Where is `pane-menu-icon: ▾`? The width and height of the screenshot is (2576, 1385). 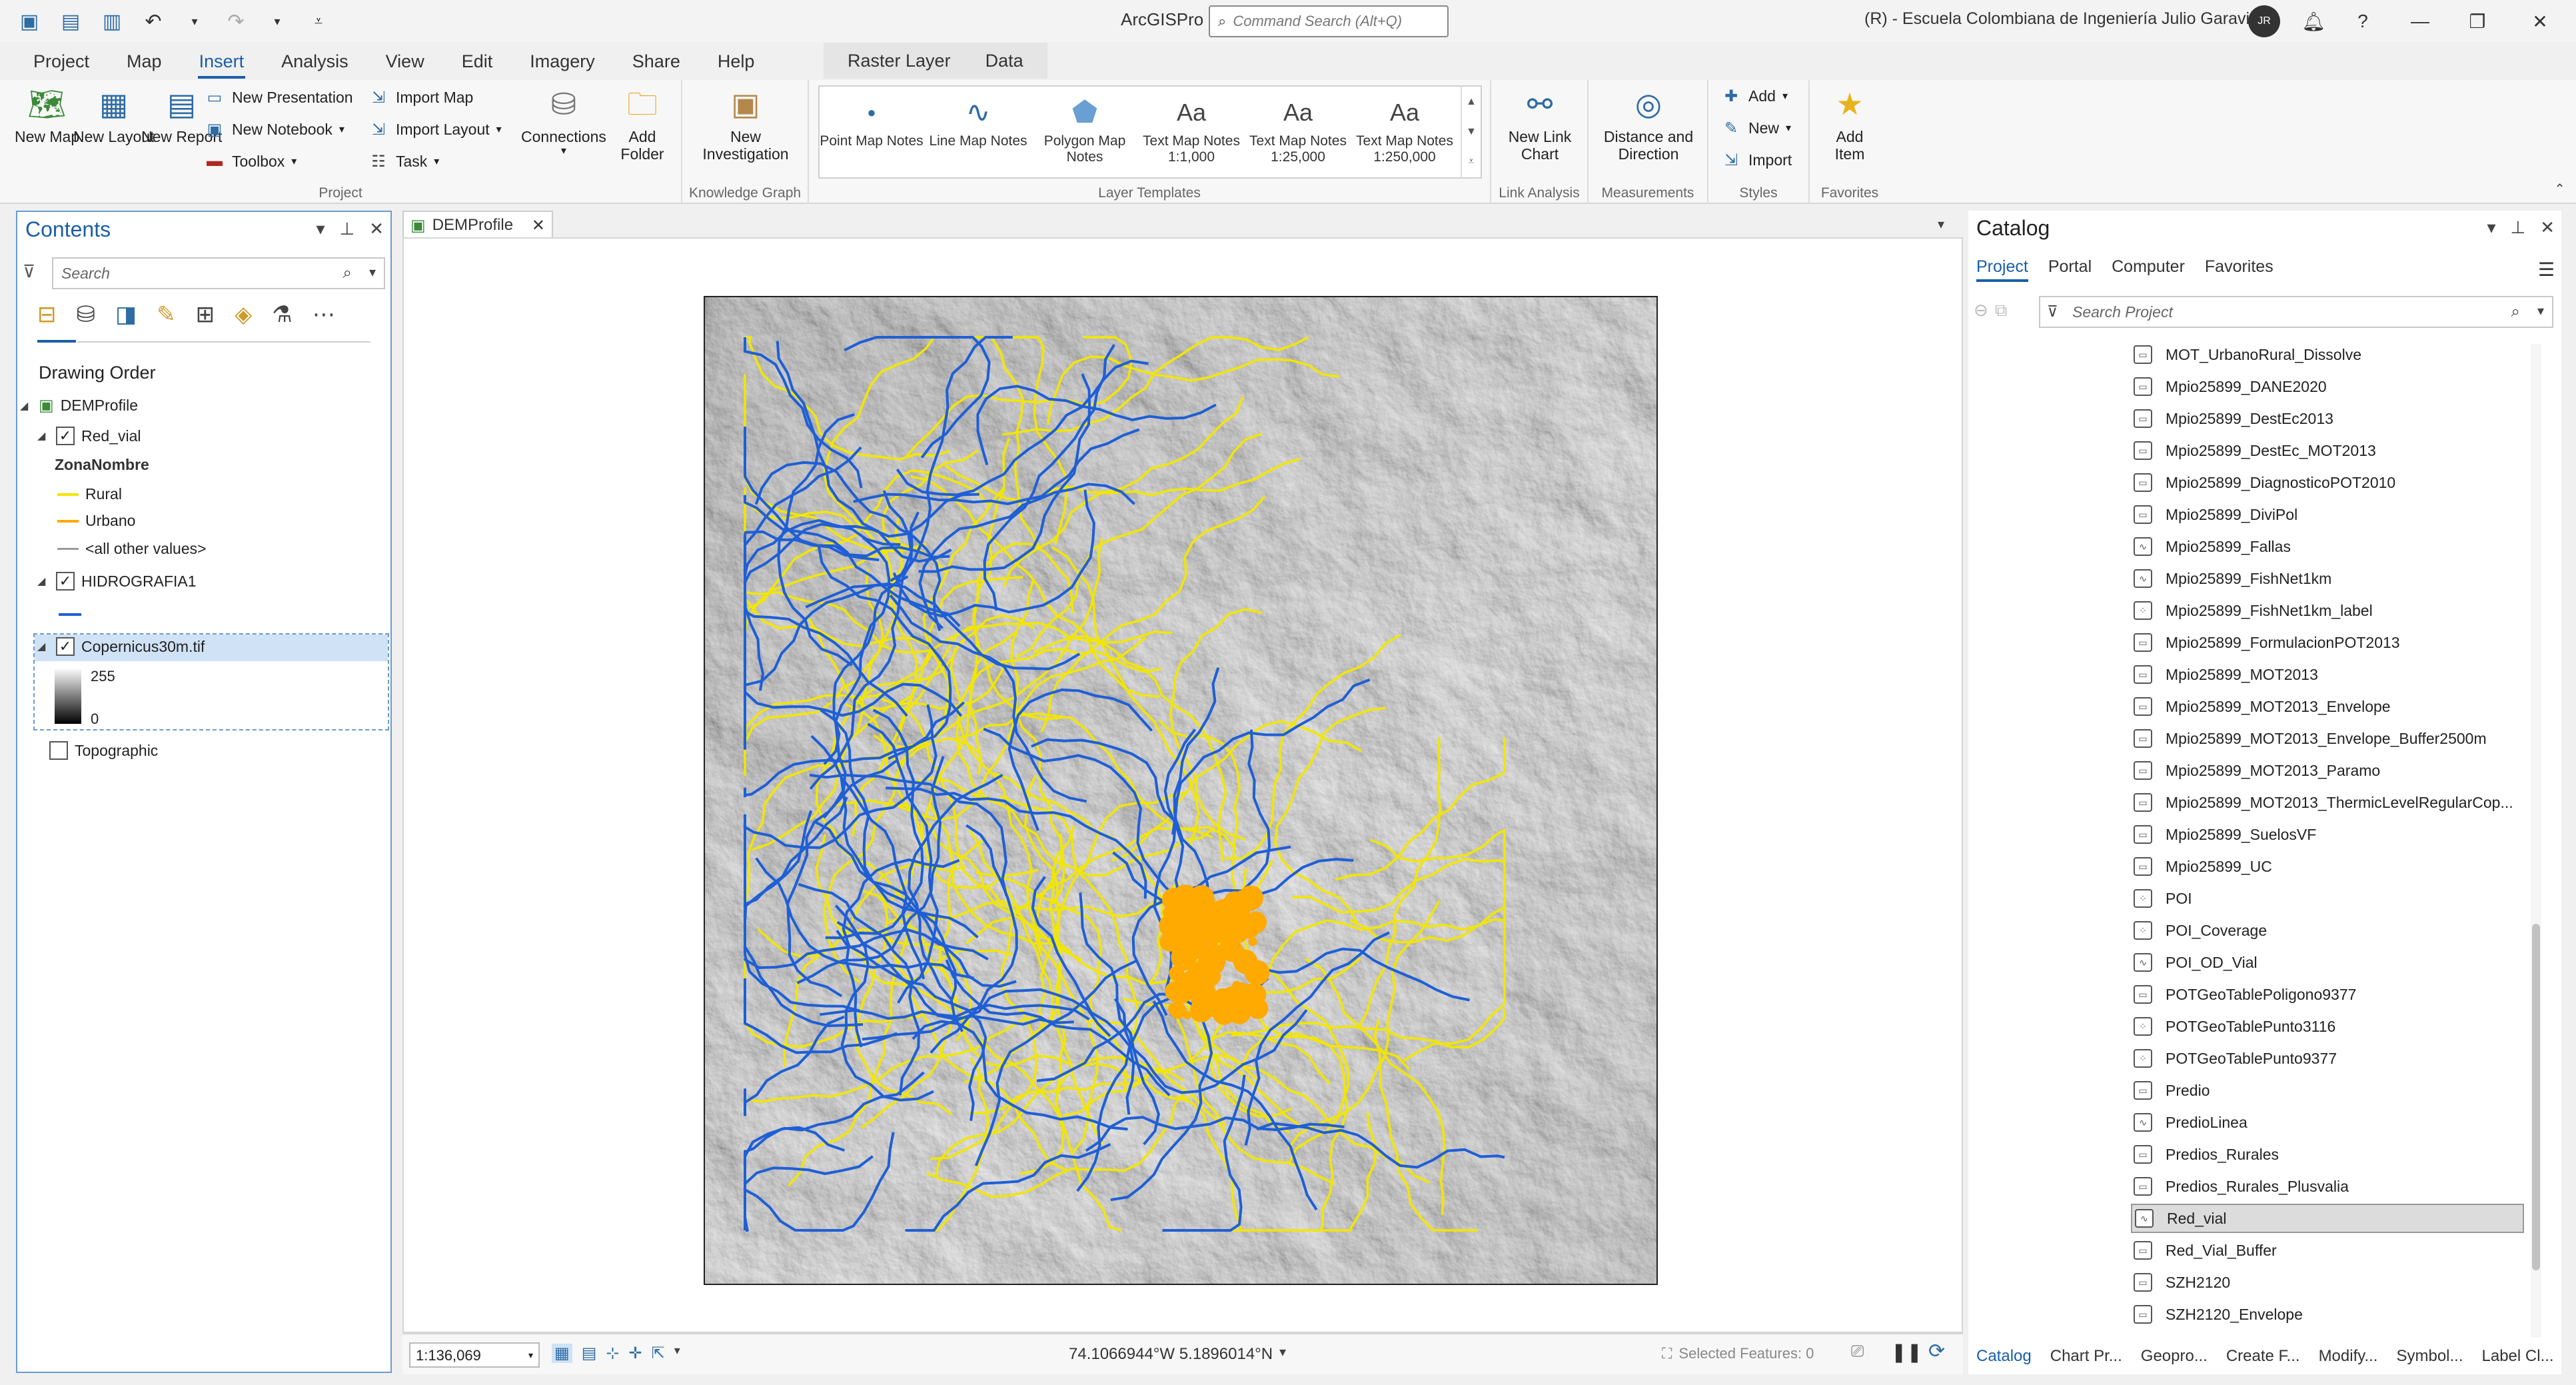 pane-menu-icon: ▾ is located at coordinates (320, 229).